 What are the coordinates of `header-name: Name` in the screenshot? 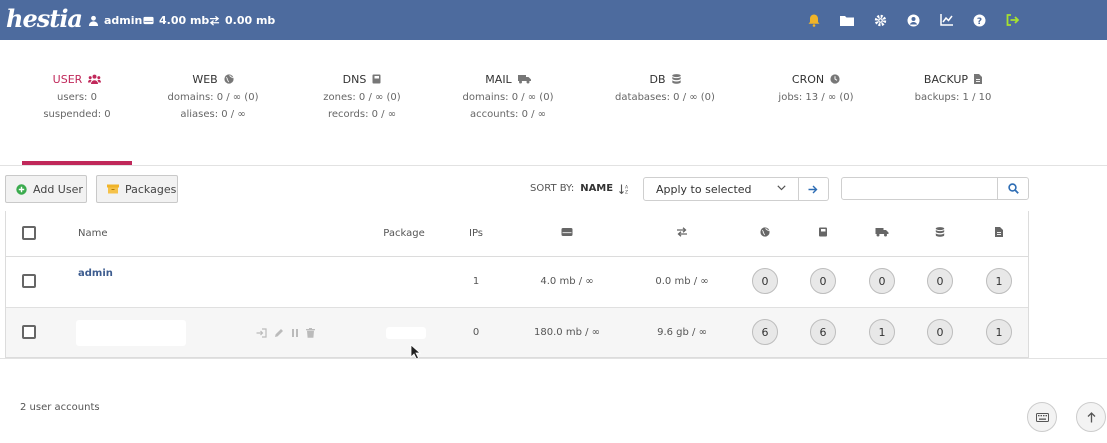 It's located at (93, 233).